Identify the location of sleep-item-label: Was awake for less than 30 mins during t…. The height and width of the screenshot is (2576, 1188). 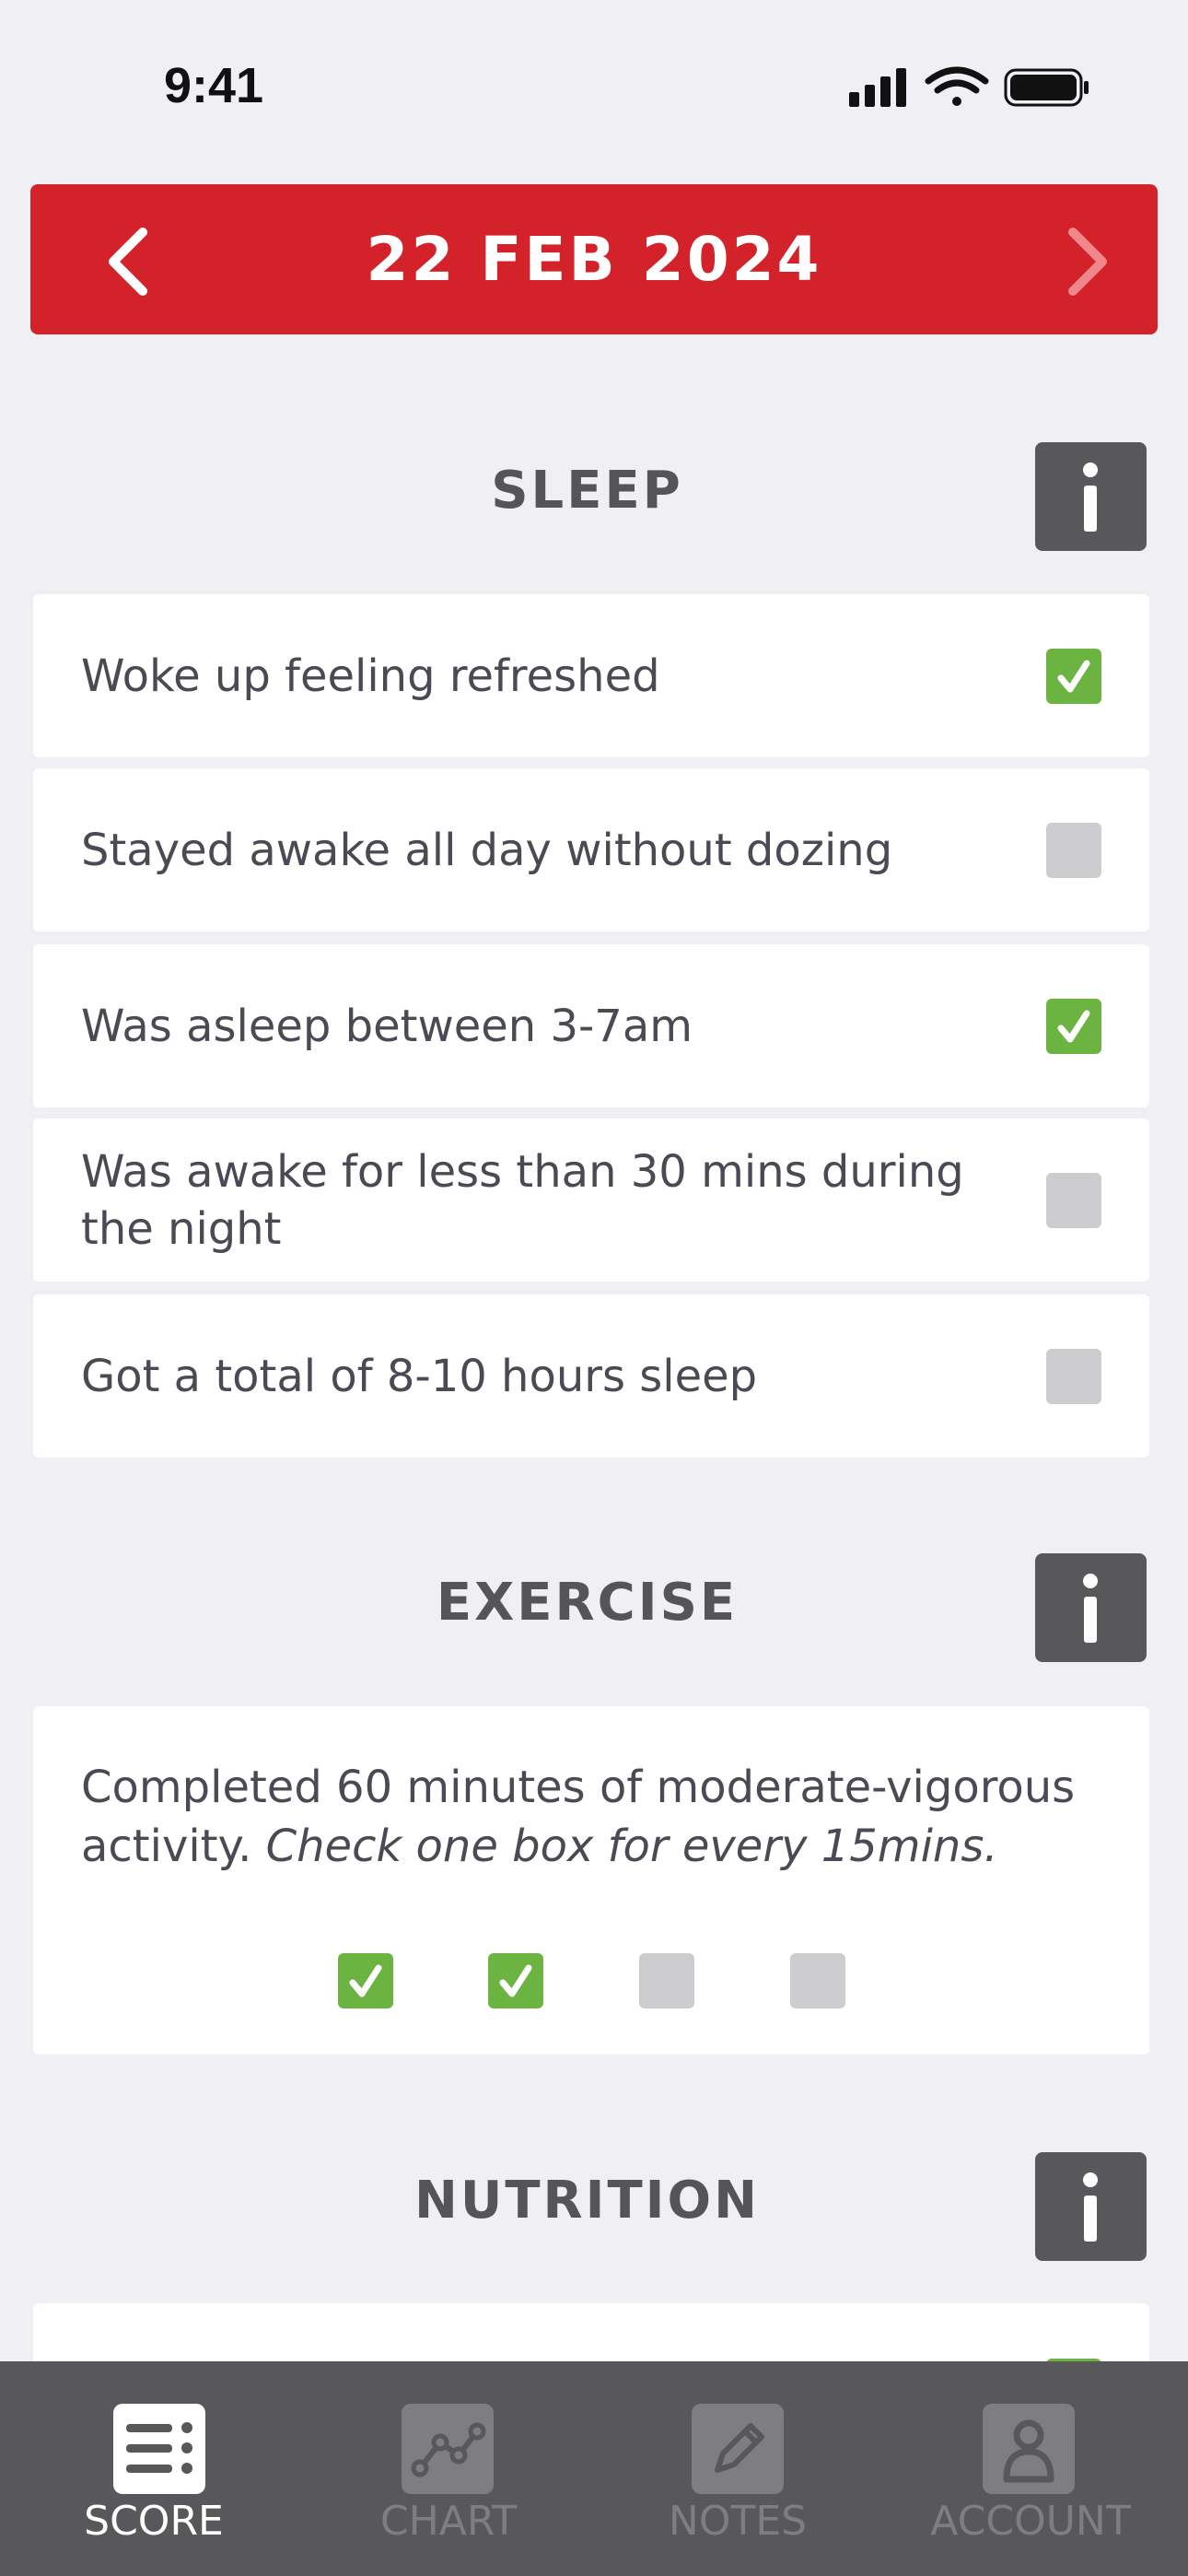
(522, 1200).